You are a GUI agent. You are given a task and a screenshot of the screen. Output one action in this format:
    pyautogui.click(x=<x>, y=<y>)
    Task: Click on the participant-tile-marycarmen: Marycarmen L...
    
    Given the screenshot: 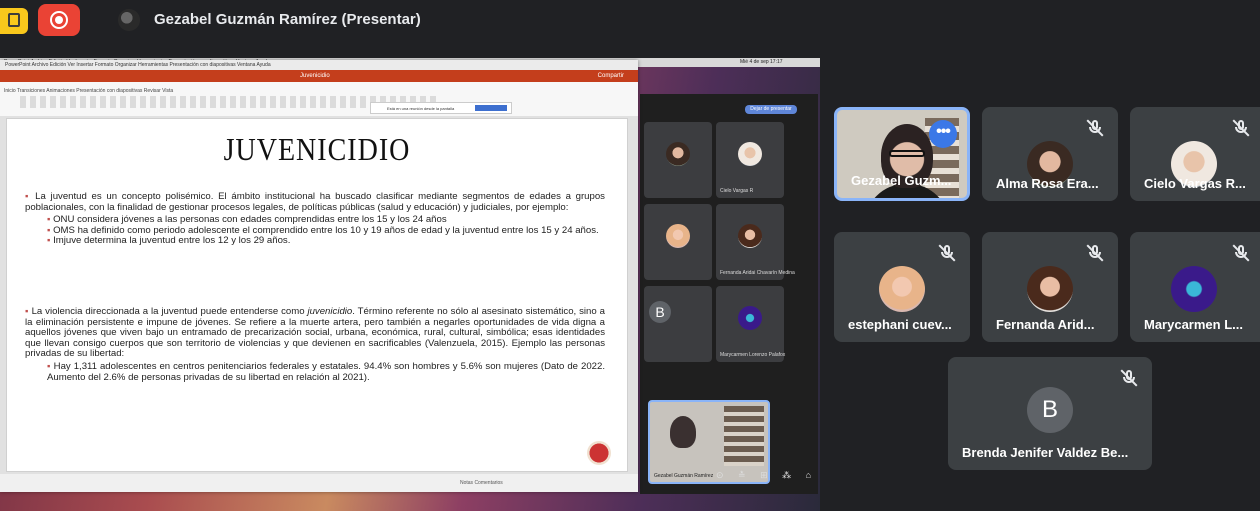 What is the action you would take?
    pyautogui.click(x=1195, y=287)
    